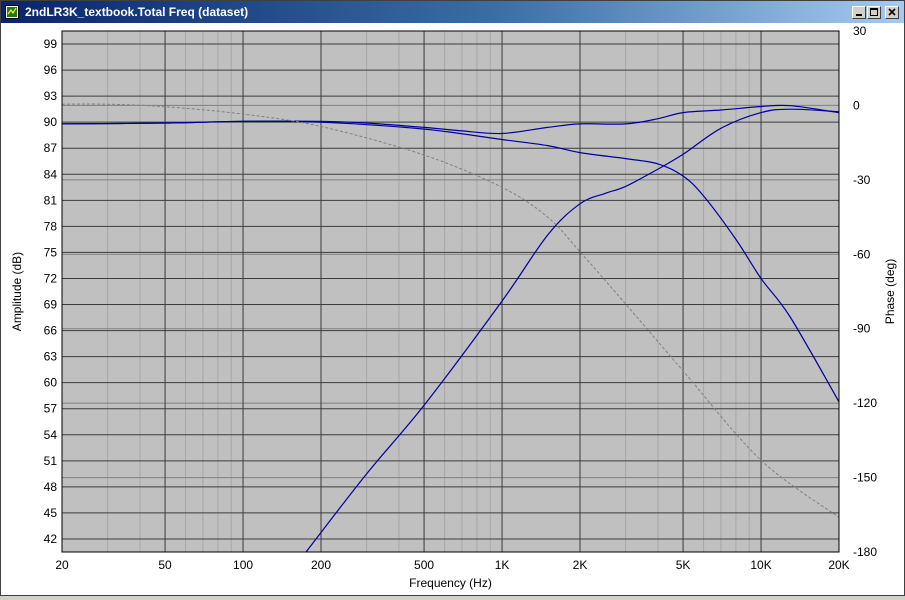 This screenshot has height=600, width=905. I want to click on x-tick-label: 20, so click(62, 565).